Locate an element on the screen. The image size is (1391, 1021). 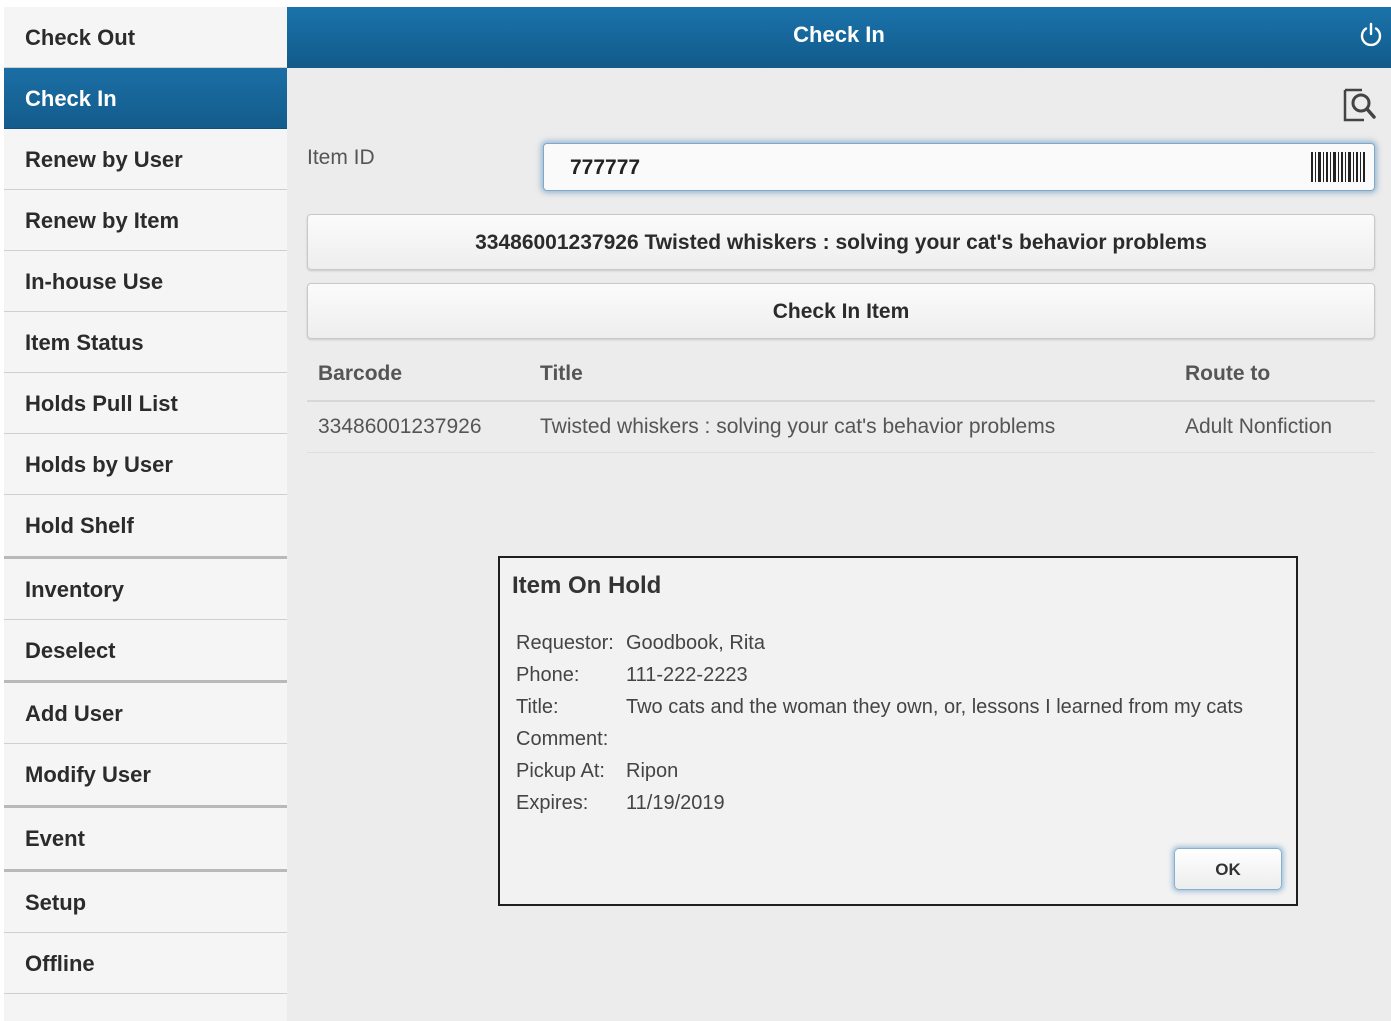
requestor-label: Requestor: is located at coordinates (565, 643).